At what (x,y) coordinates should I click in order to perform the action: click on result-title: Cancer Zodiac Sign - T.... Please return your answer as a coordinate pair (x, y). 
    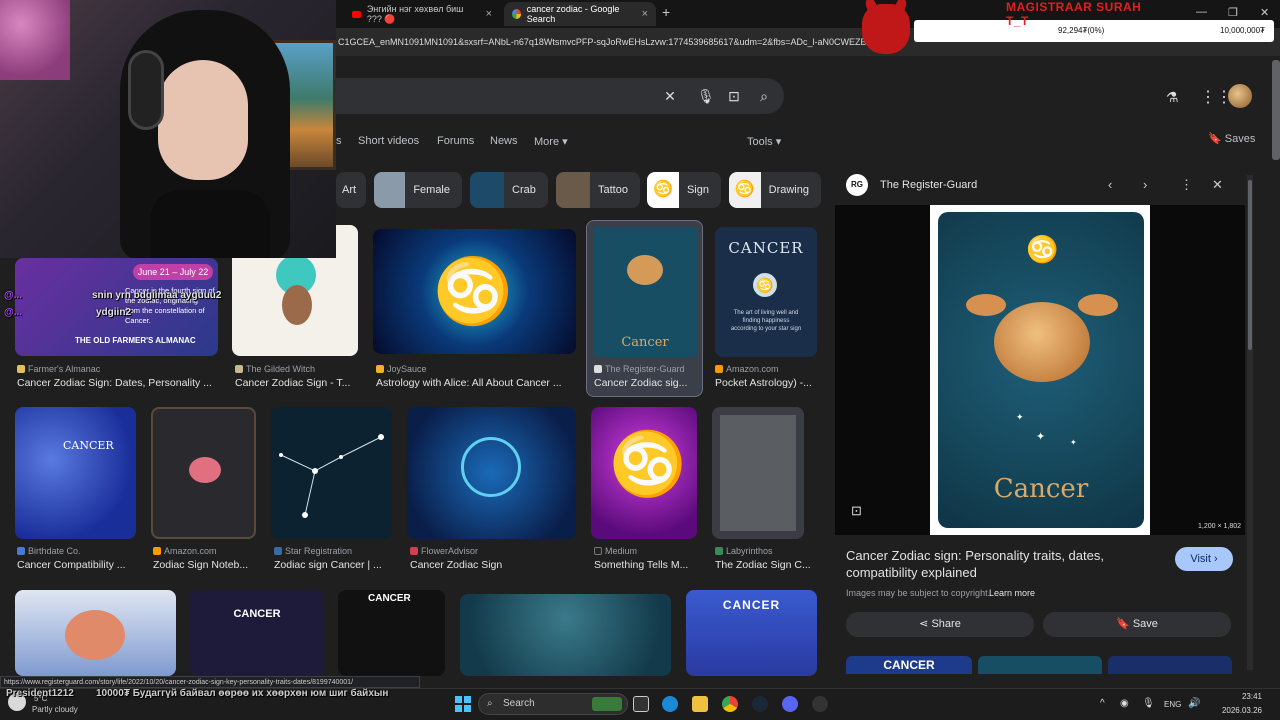
    Looking at the image, I should click on (297, 383).